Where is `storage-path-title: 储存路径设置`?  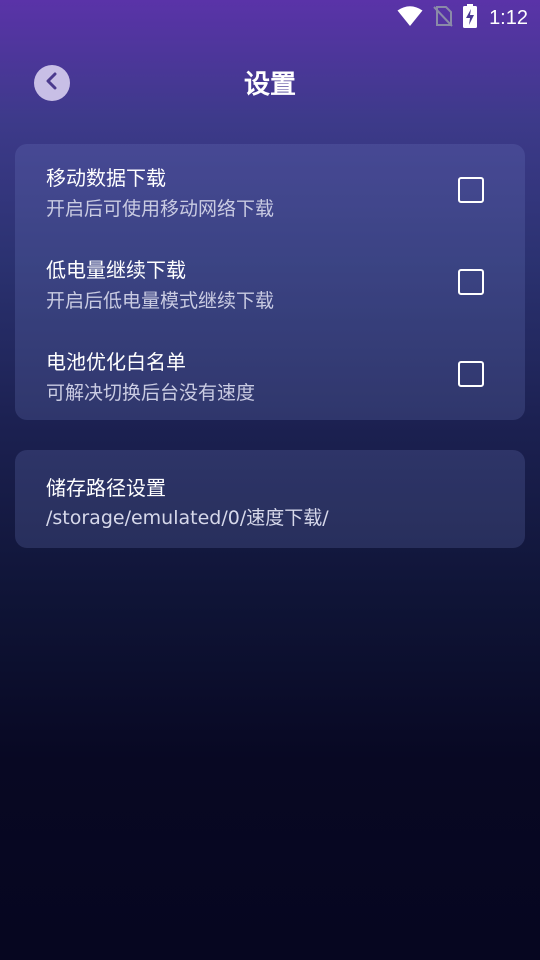 storage-path-title: 储存路径设置 is located at coordinates (106, 488).